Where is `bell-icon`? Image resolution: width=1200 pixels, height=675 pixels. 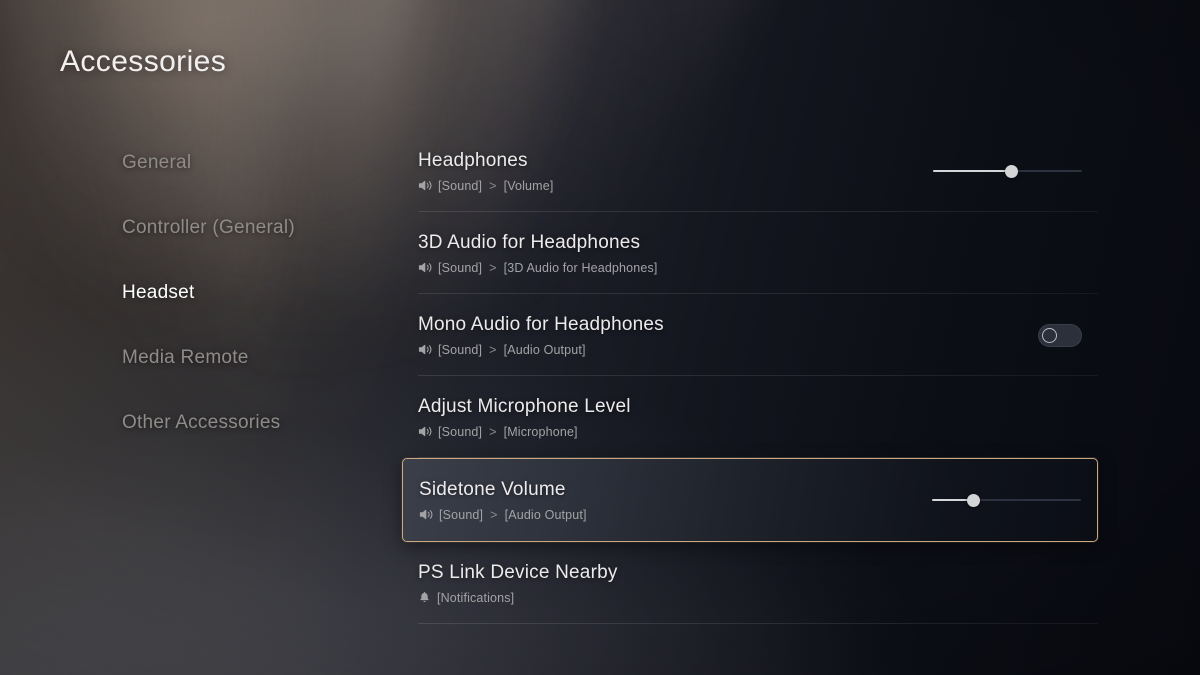 bell-icon is located at coordinates (424, 597).